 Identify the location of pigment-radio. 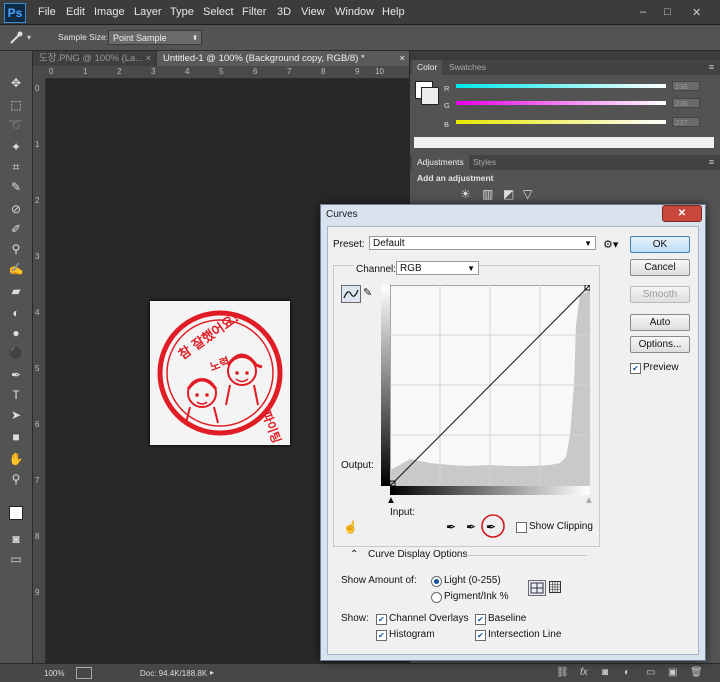
(436, 597).